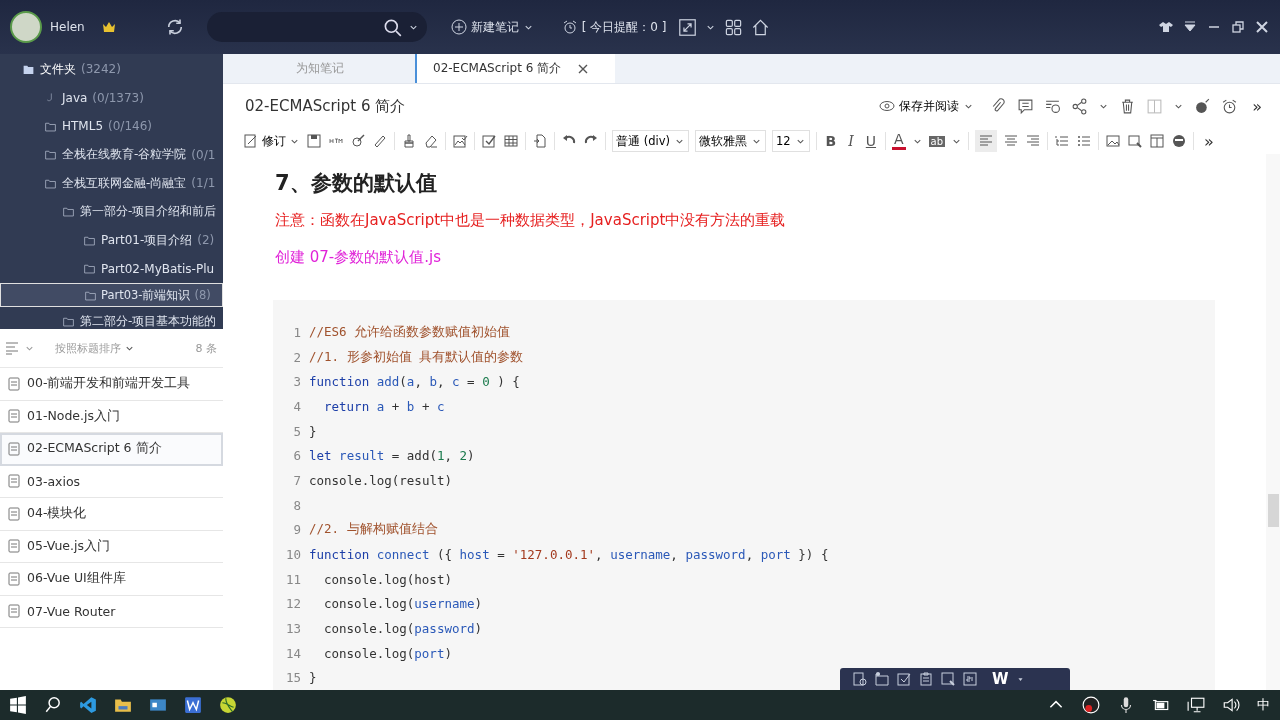  What do you see at coordinates (460, 141) in the screenshot?
I see `image-check-icon` at bounding box center [460, 141].